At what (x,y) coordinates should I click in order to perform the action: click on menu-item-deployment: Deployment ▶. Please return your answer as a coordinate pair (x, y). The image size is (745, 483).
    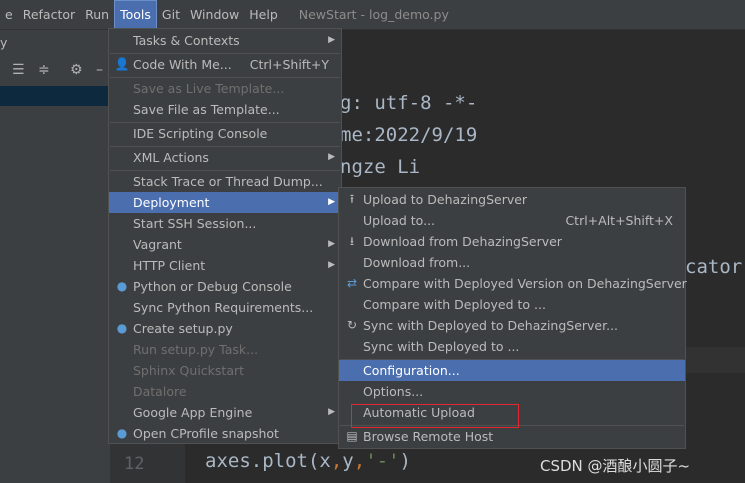
    Looking at the image, I should click on (225, 202).